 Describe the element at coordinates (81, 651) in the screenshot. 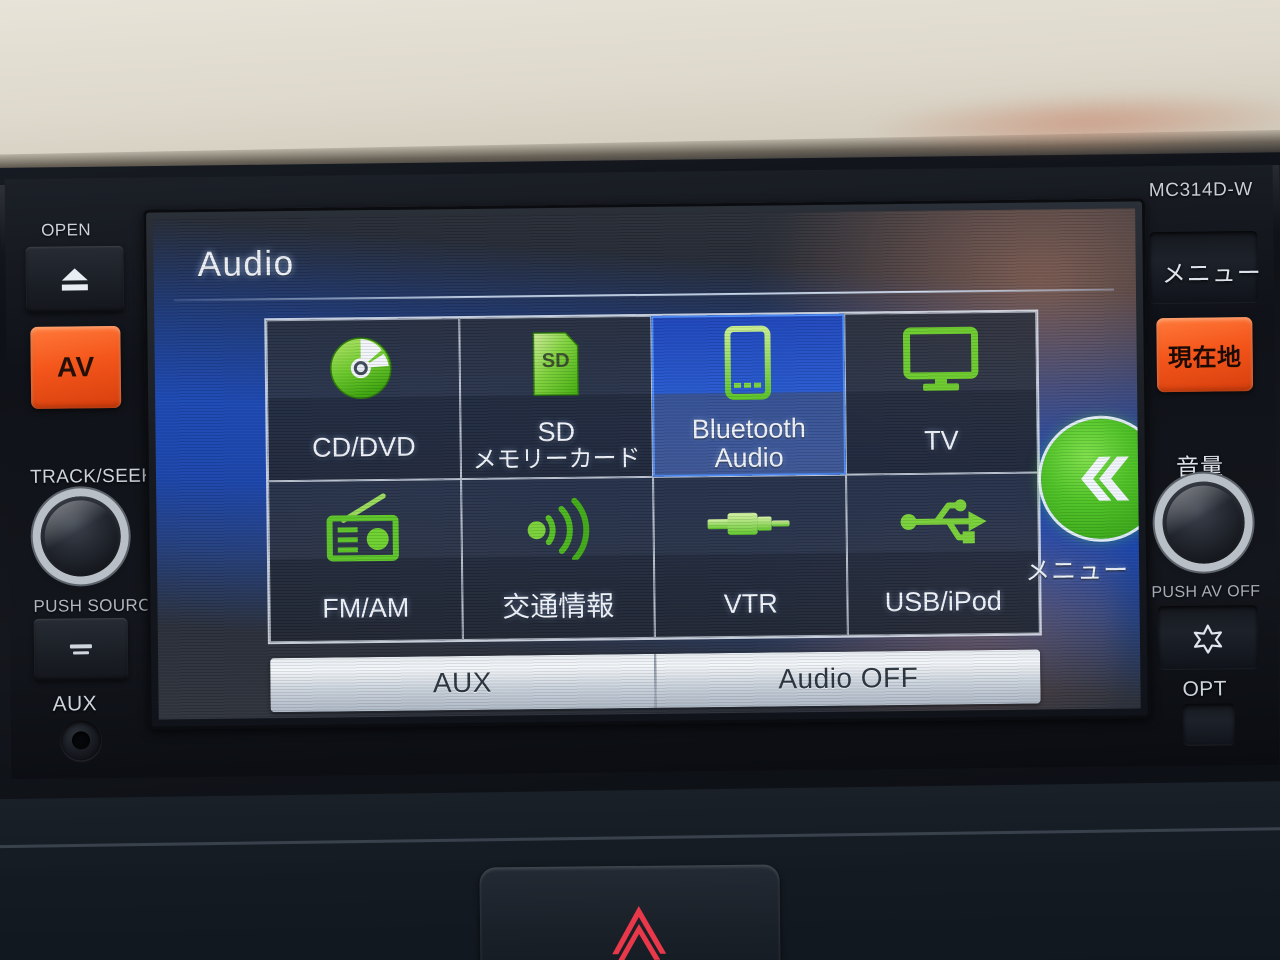

I see `tilt-screen-icon` at that location.